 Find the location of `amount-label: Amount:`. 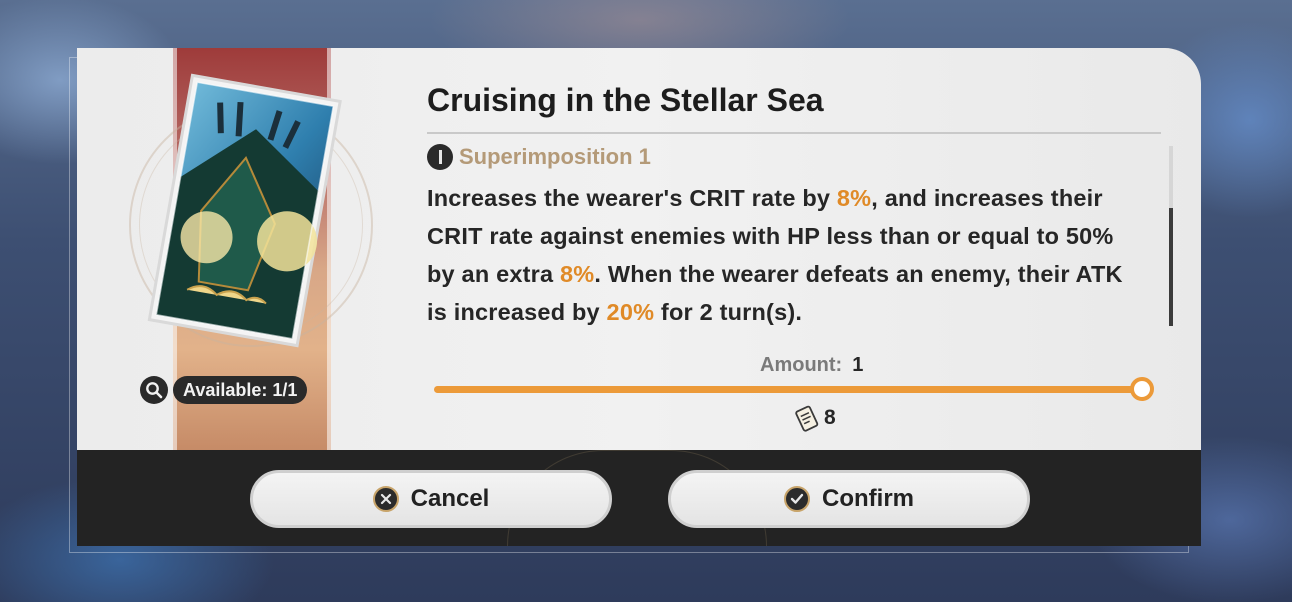

amount-label: Amount: is located at coordinates (801, 365).